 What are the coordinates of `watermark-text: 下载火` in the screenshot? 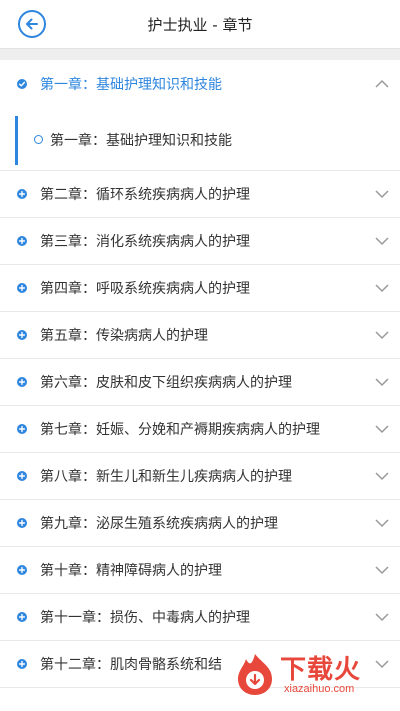 It's located at (321, 670).